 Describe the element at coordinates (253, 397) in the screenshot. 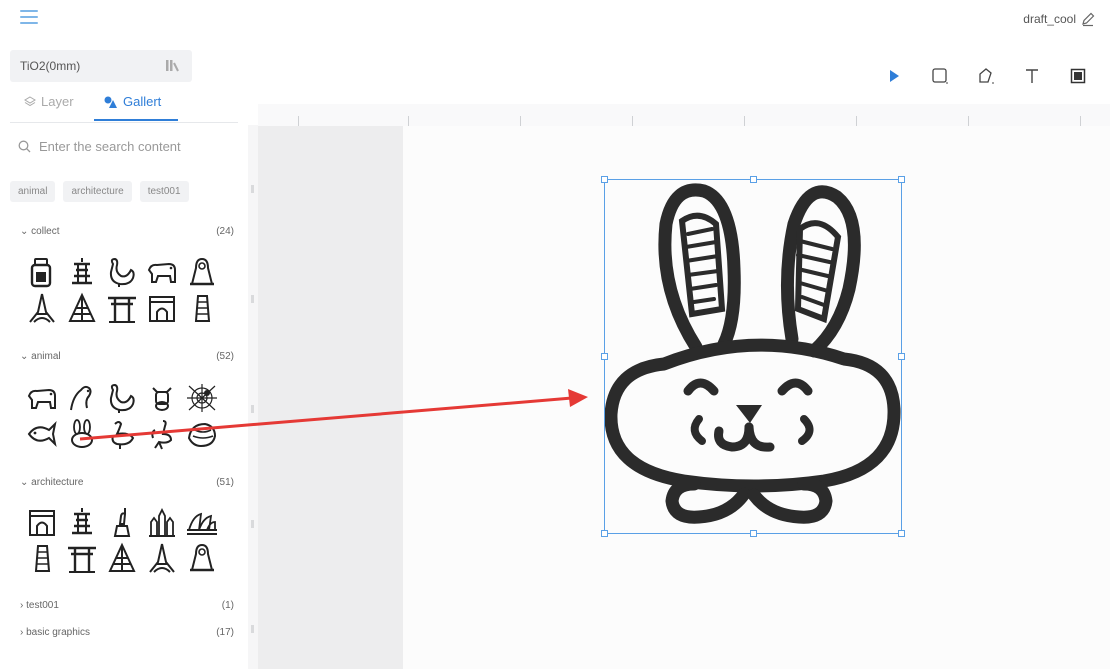

I see `vertical-ruler` at that location.